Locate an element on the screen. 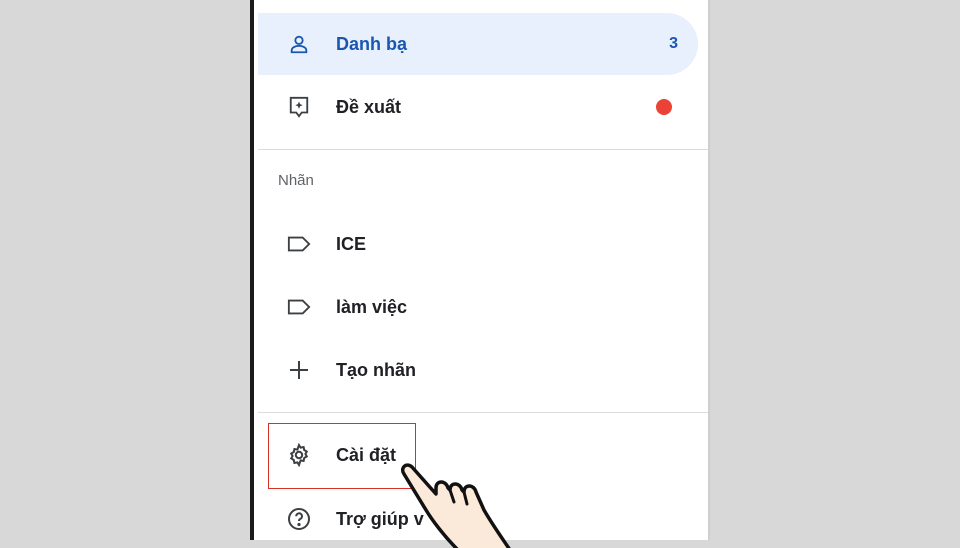 The image size is (960, 548). drawer-item-create-label: Tạo nhãn is located at coordinates (478, 370).